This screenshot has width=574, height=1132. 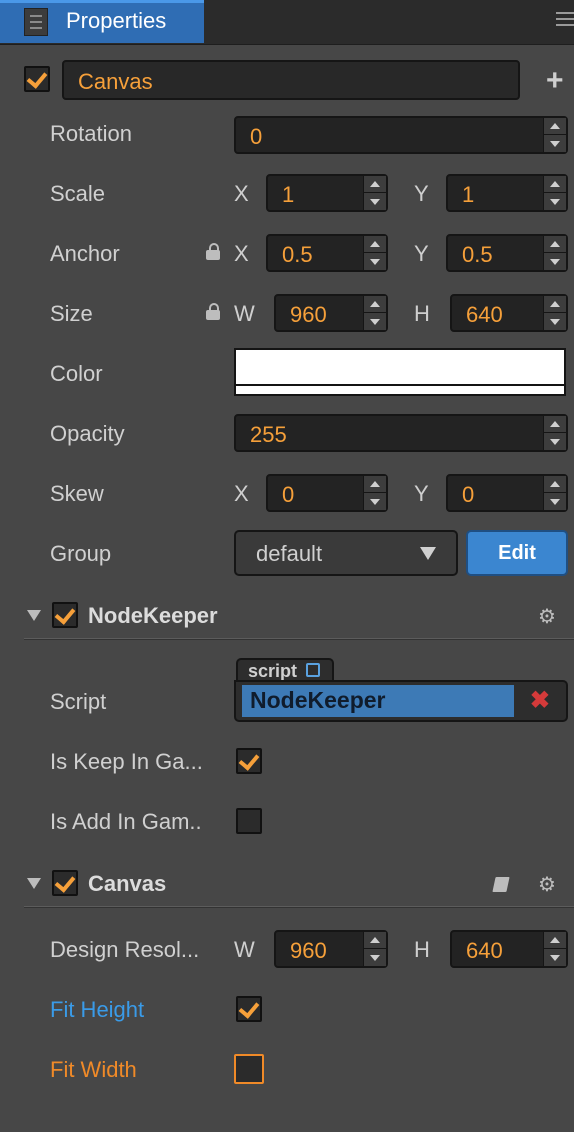 What do you see at coordinates (65, 615) in the screenshot?
I see `nodekeeper-enabled-checkbox` at bounding box center [65, 615].